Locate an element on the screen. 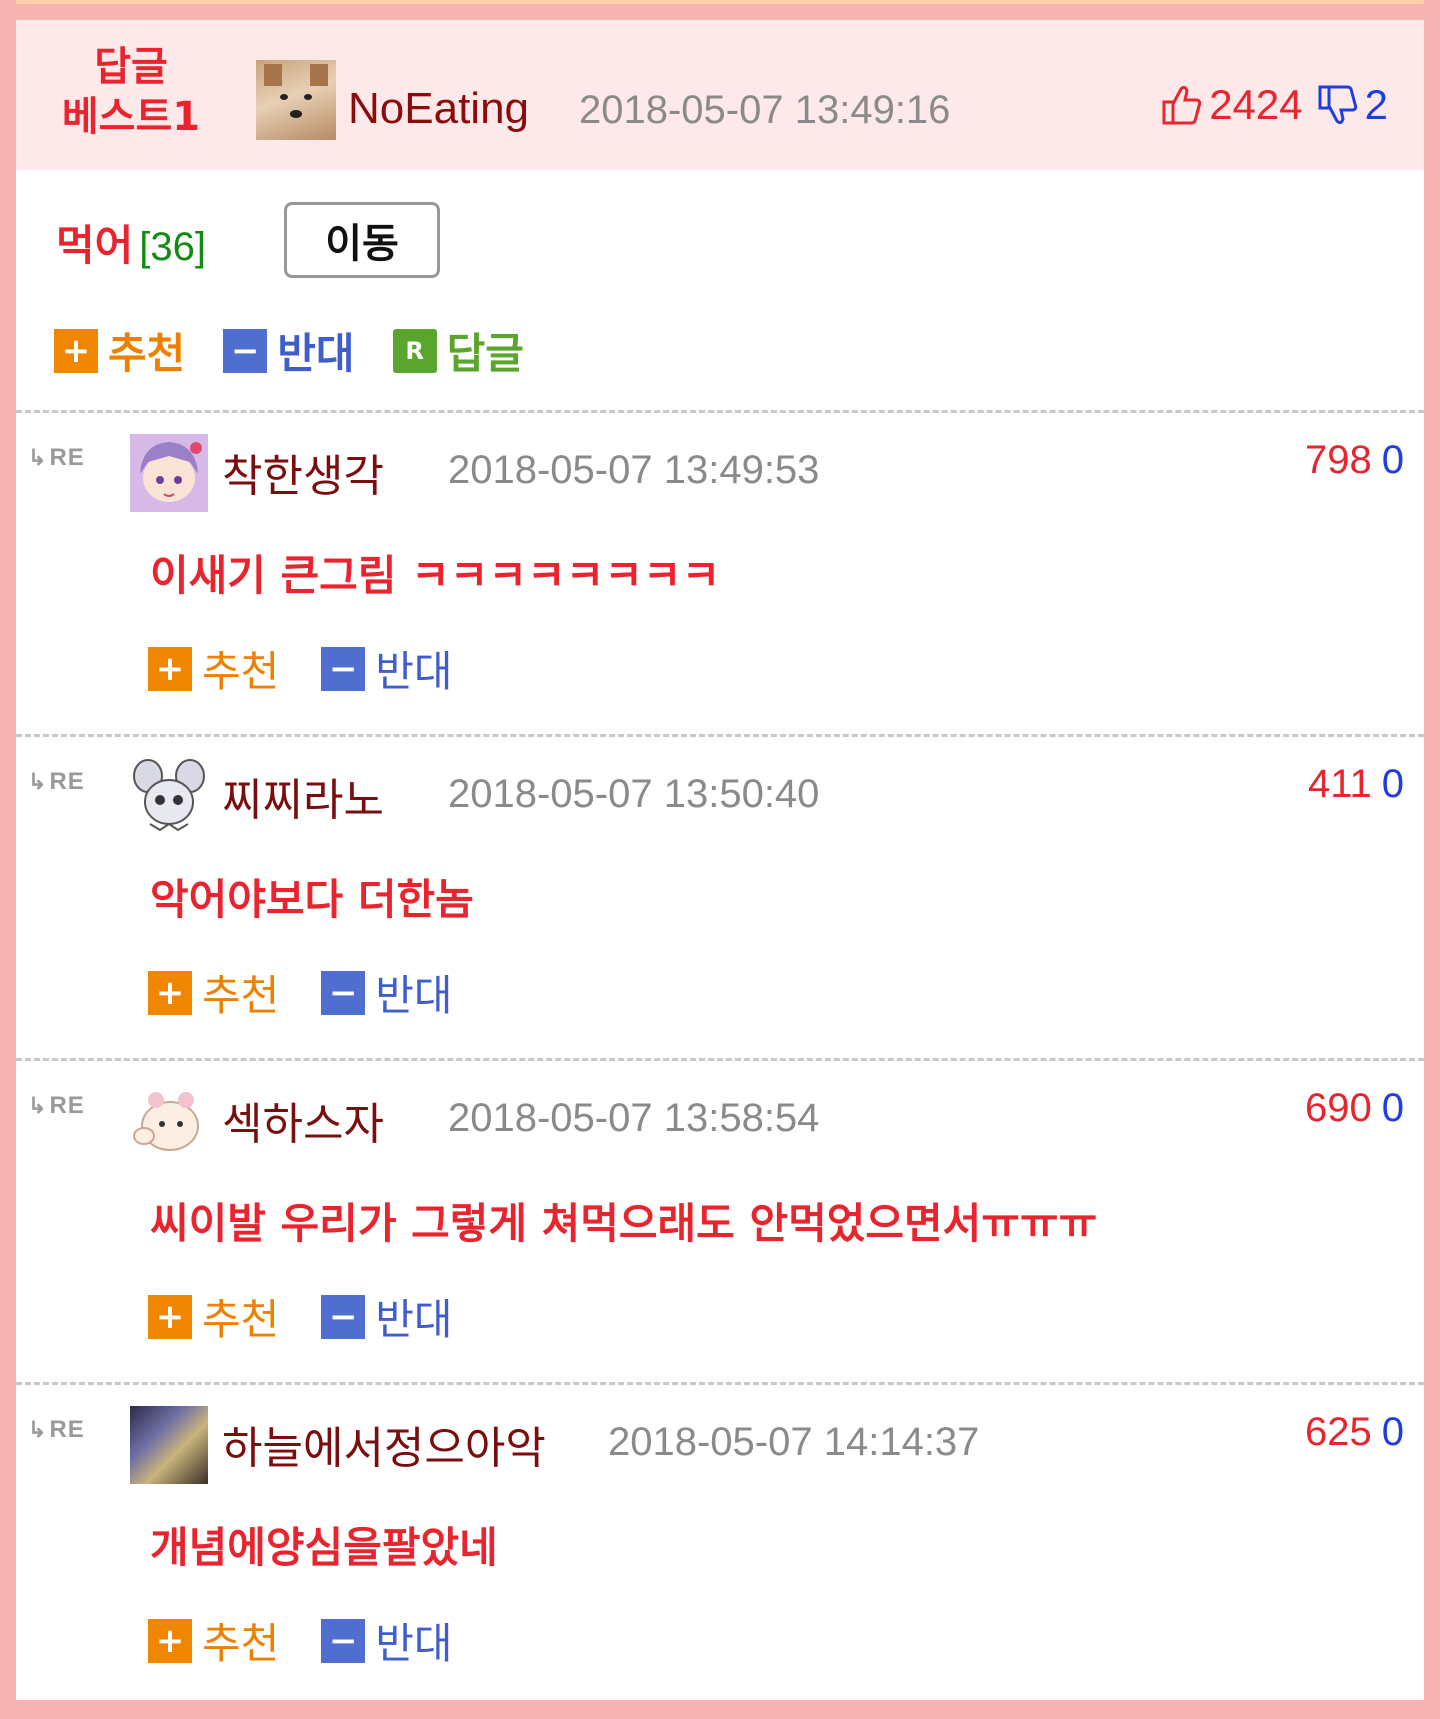 The image size is (1440, 1719). reply-date: 2018-05-07 13:49:53 is located at coordinates (634, 470).